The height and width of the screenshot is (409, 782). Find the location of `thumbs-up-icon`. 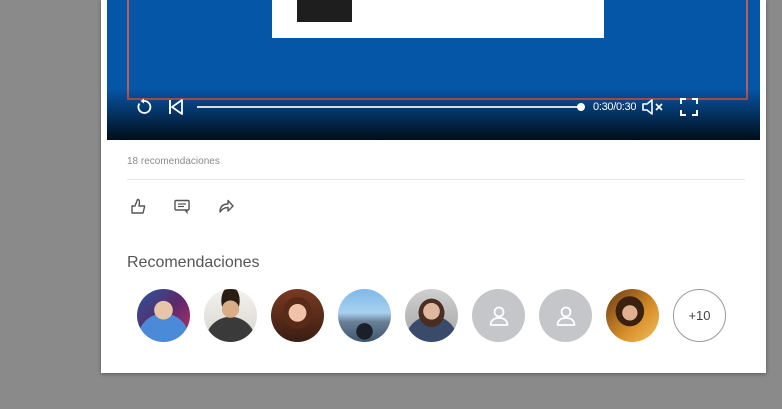

thumbs-up-icon is located at coordinates (138, 206).